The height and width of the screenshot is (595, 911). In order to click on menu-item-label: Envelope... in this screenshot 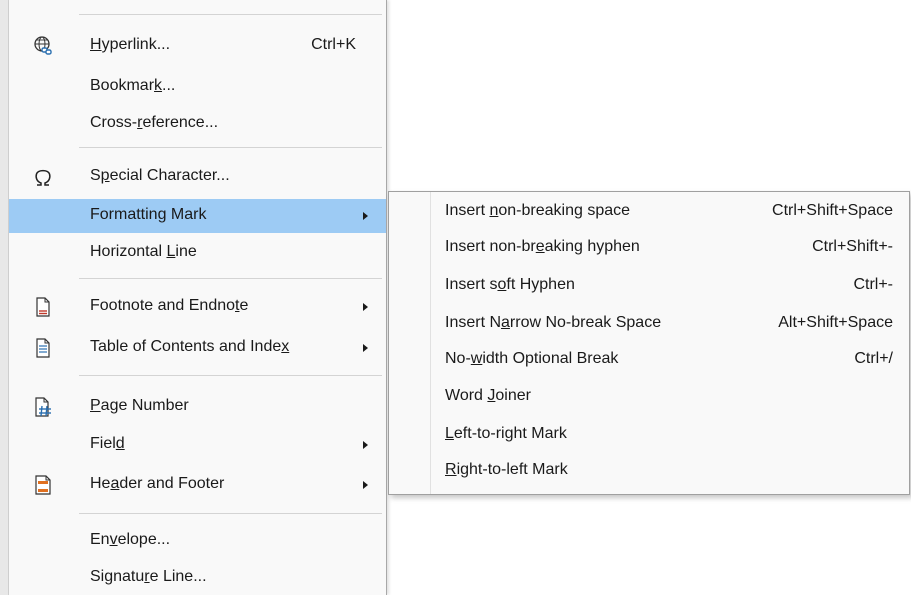, I will do `click(130, 539)`.